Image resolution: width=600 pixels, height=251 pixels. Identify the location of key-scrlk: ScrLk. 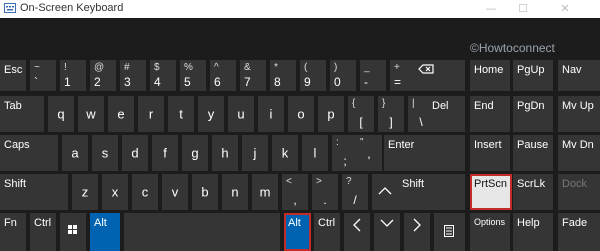
(533, 192).